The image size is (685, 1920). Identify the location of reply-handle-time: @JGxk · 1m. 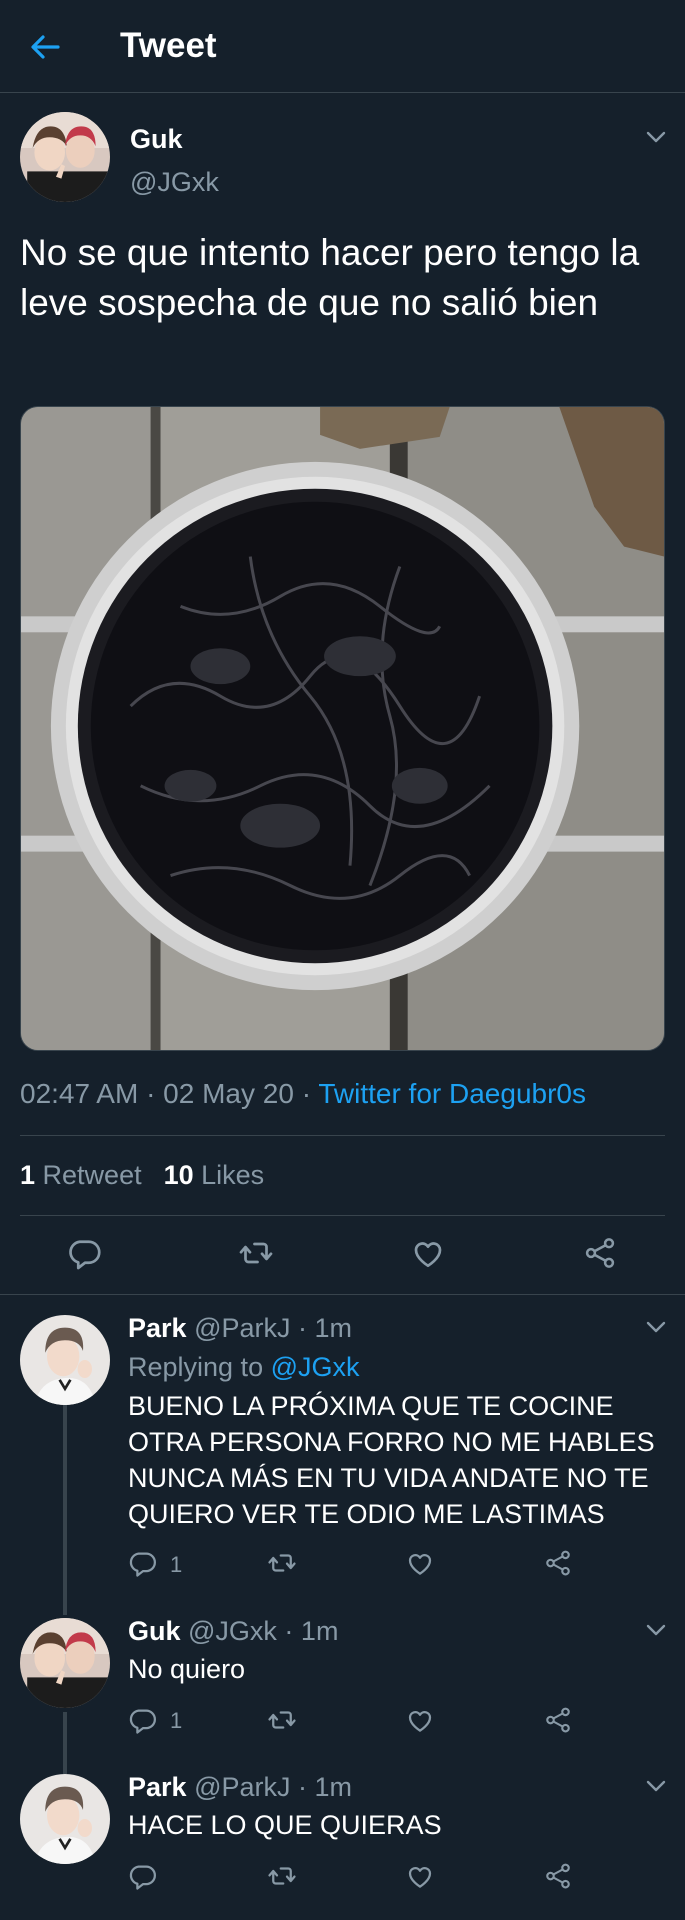
(259, 1631).